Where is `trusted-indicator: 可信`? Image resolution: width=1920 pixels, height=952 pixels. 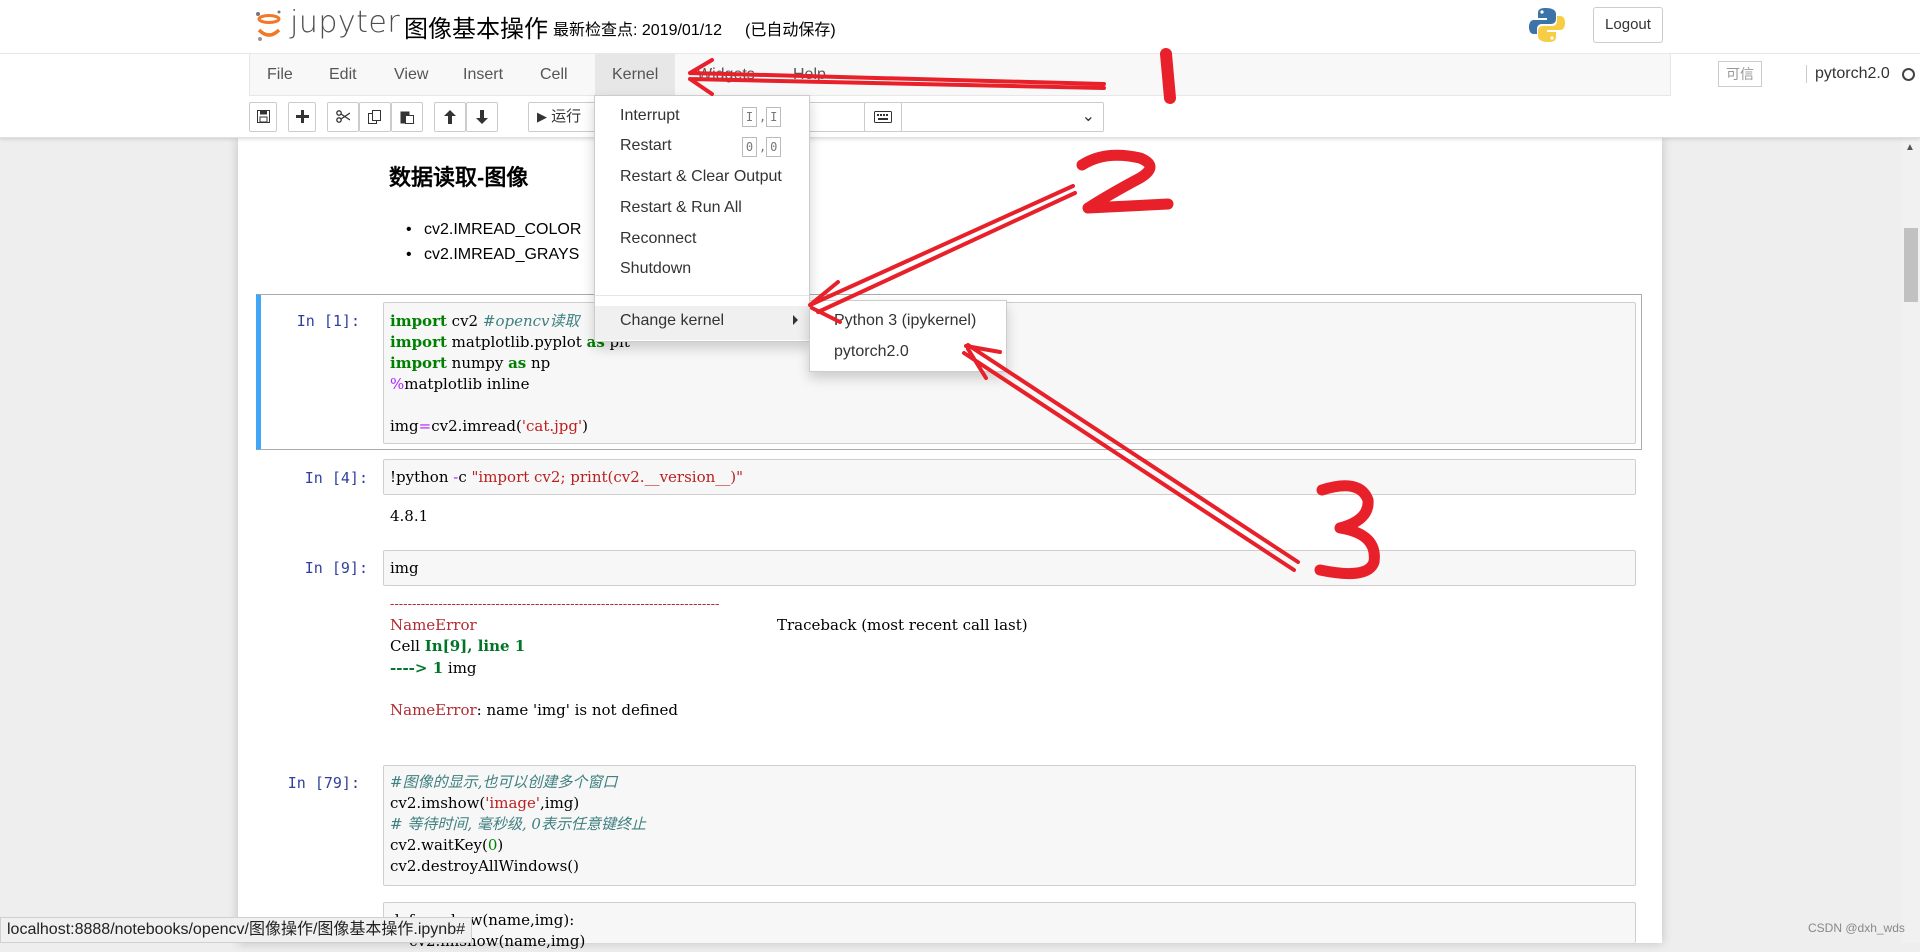 trusted-indicator: 可信 is located at coordinates (1740, 74).